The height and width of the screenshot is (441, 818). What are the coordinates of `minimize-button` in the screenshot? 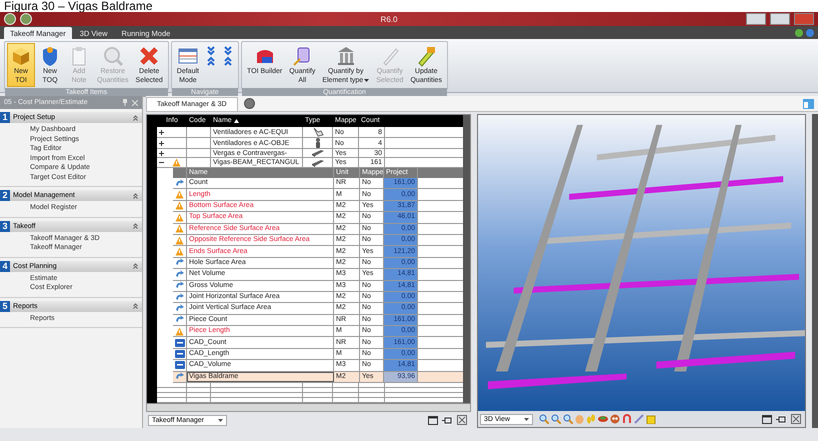 It's located at (756, 19).